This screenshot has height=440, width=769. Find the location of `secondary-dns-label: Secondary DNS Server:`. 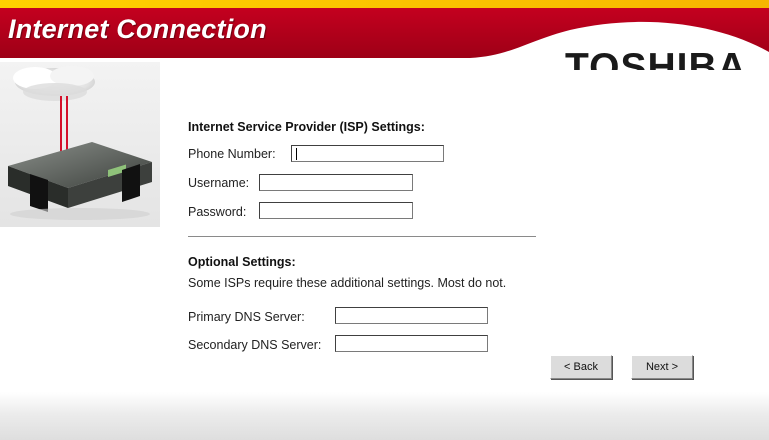

secondary-dns-label: Secondary DNS Server: is located at coordinates (255, 345).